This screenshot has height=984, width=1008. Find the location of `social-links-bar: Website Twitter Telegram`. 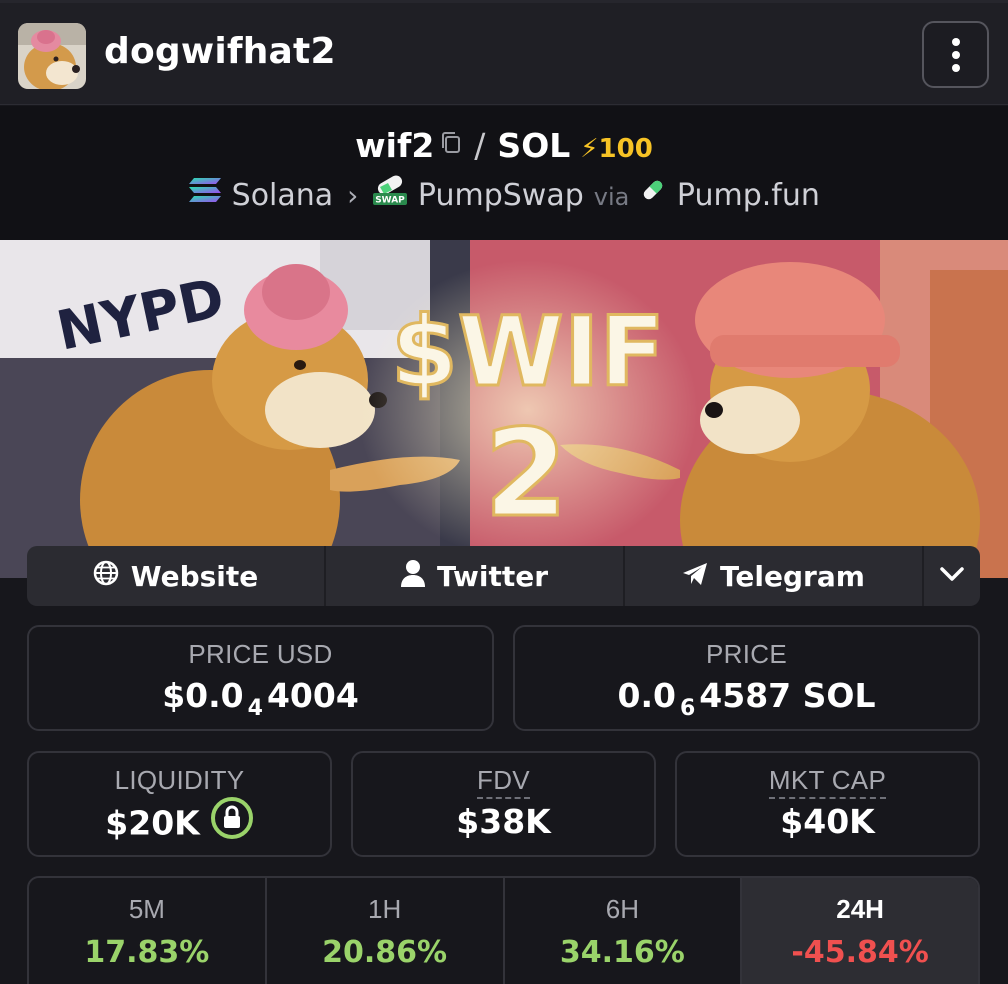

social-links-bar: Website Twitter Telegram is located at coordinates (503, 576).